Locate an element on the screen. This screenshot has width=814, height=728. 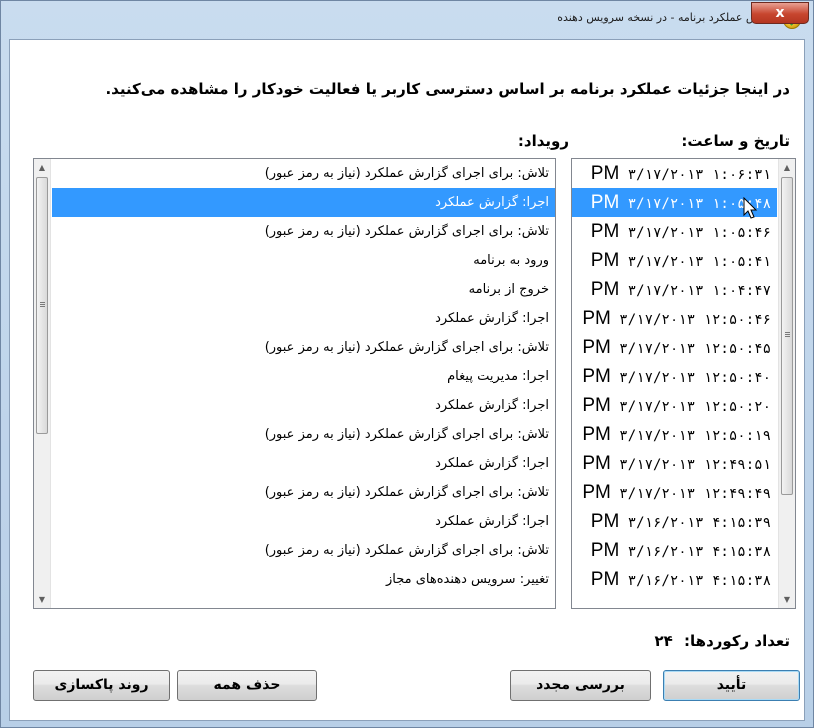
ok-button: تأیید is located at coordinates (731, 685).